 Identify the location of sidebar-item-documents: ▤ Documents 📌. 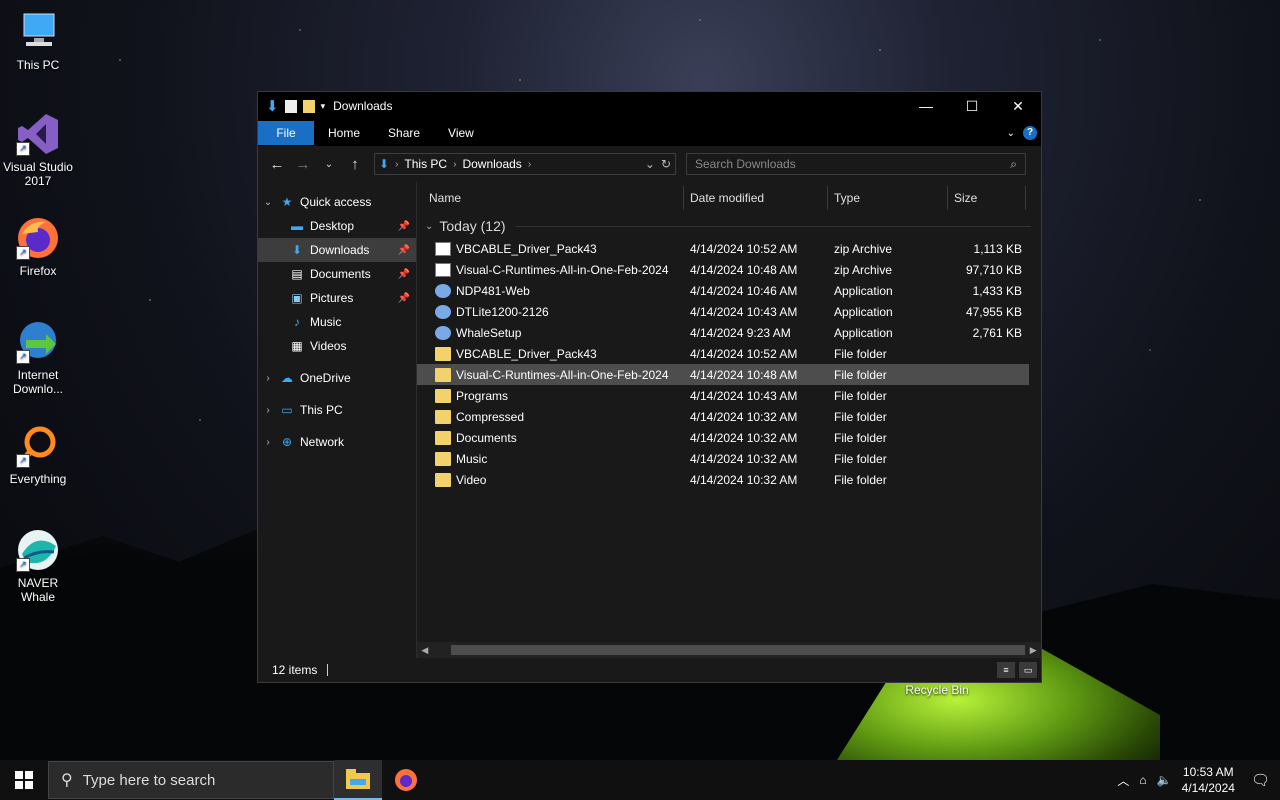
(337, 274).